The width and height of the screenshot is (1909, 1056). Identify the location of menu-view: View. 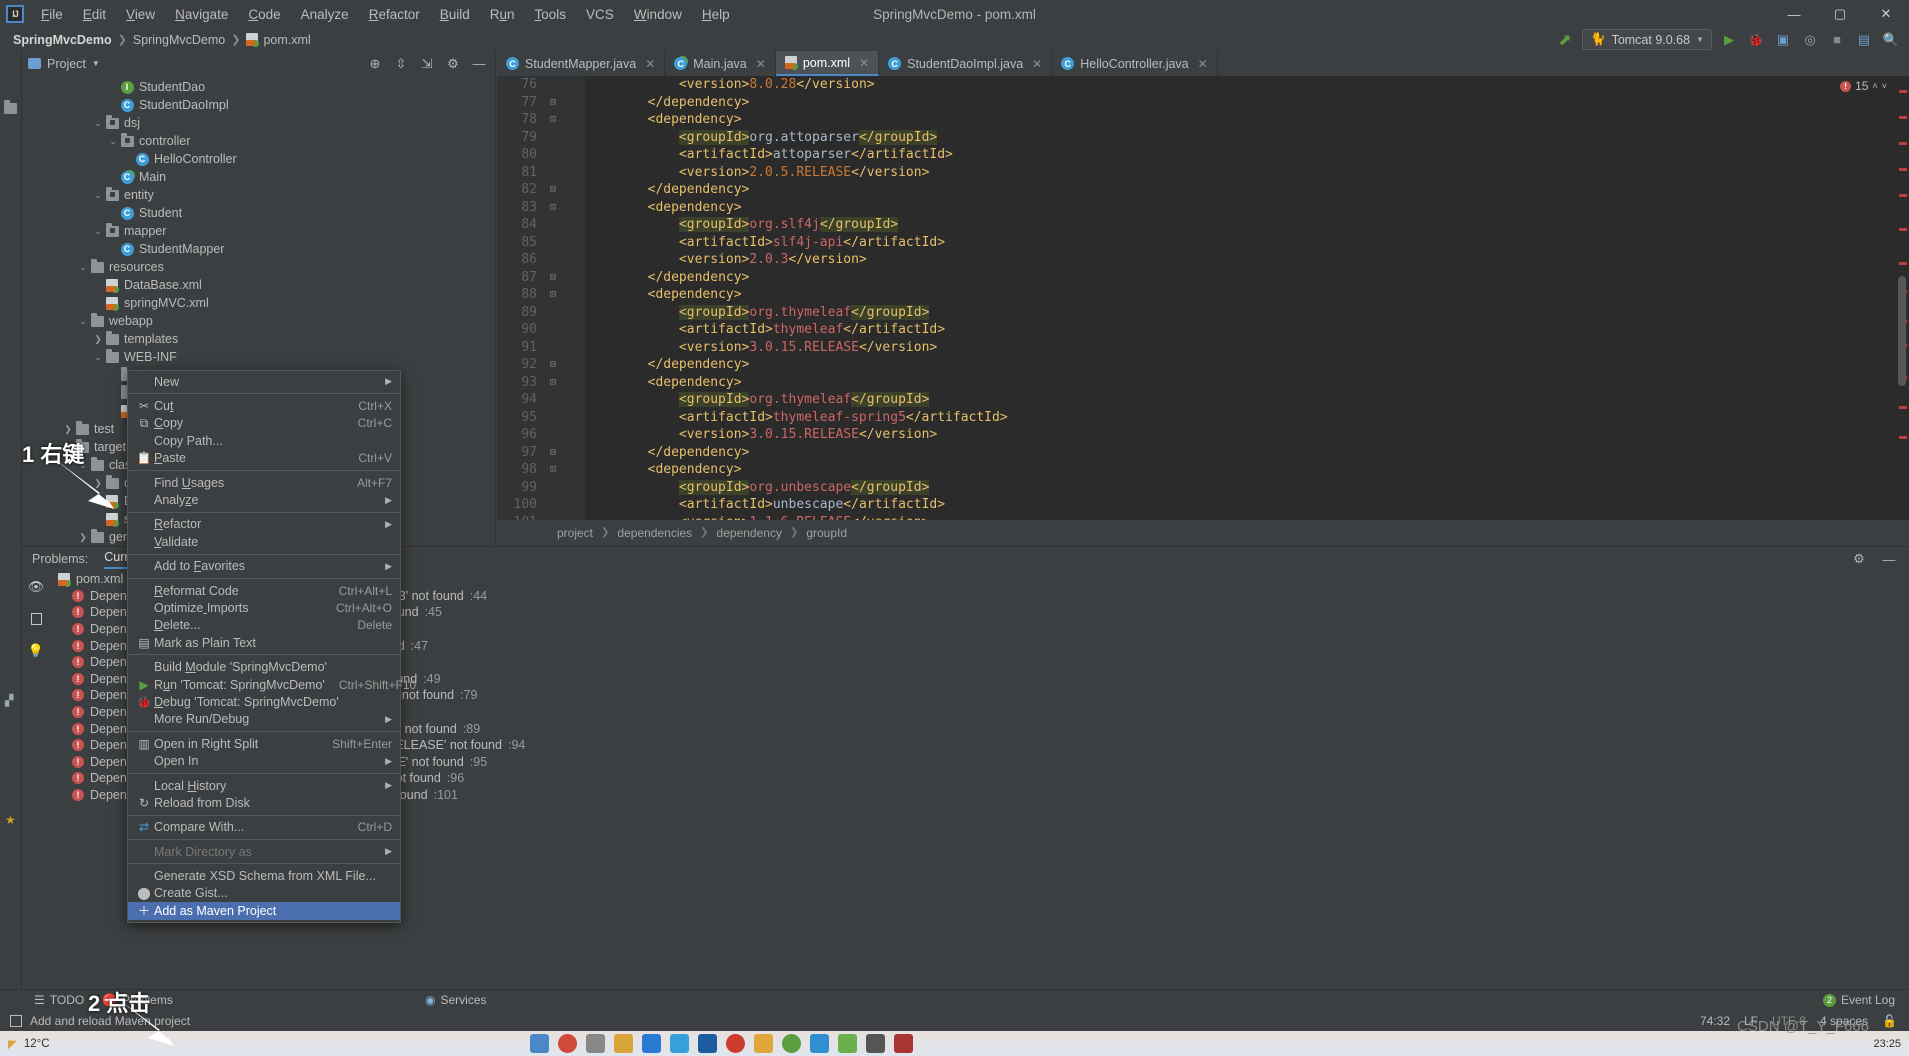
(140, 14).